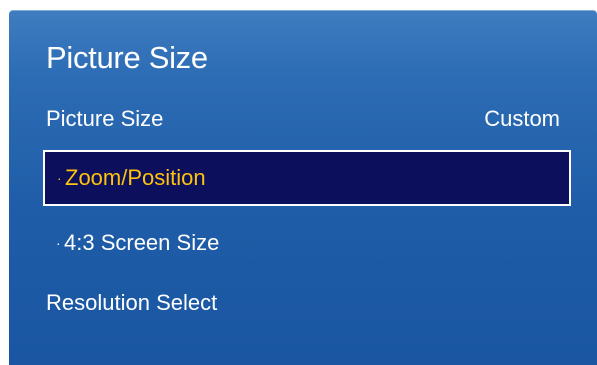 The height and width of the screenshot is (365, 597). Describe the element at coordinates (303, 119) in the screenshot. I see `menu-item-picture-size: Picture Size Custom` at that location.